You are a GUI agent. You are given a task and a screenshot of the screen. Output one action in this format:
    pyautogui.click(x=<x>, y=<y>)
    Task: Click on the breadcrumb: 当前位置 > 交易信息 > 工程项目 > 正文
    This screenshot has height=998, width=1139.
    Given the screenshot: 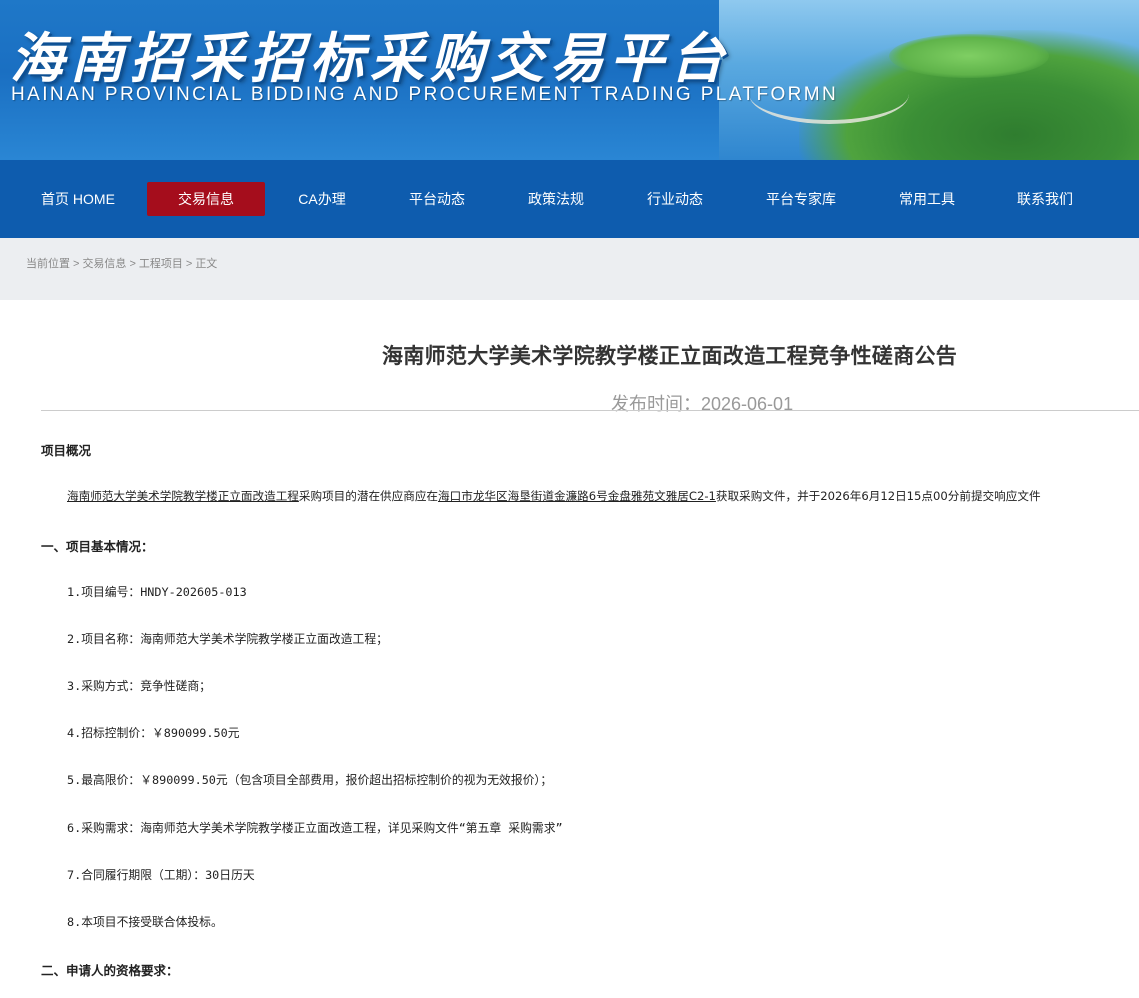 What is the action you would take?
    pyautogui.click(x=582, y=263)
    